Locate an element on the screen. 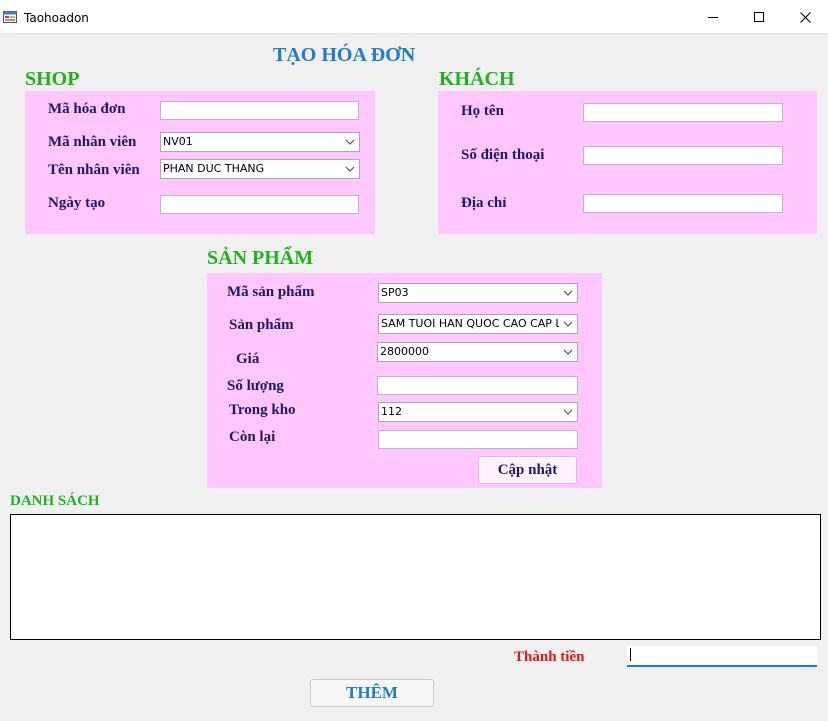  update-button: Cập nhật is located at coordinates (527, 470).